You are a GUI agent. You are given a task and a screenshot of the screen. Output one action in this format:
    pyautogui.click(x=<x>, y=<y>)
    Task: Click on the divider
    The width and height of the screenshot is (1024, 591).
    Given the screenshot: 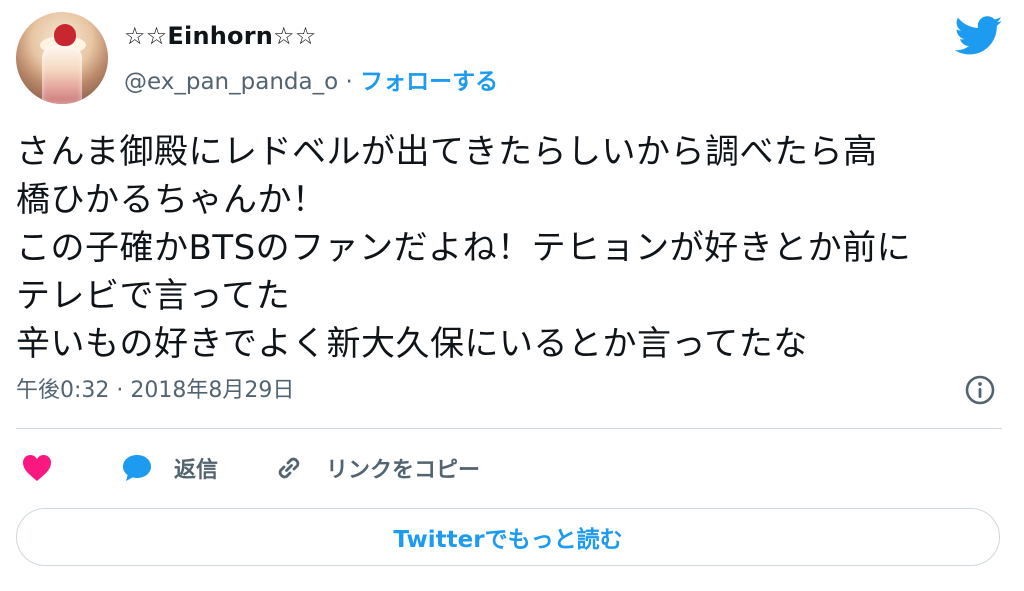 What is the action you would take?
    pyautogui.click(x=509, y=428)
    